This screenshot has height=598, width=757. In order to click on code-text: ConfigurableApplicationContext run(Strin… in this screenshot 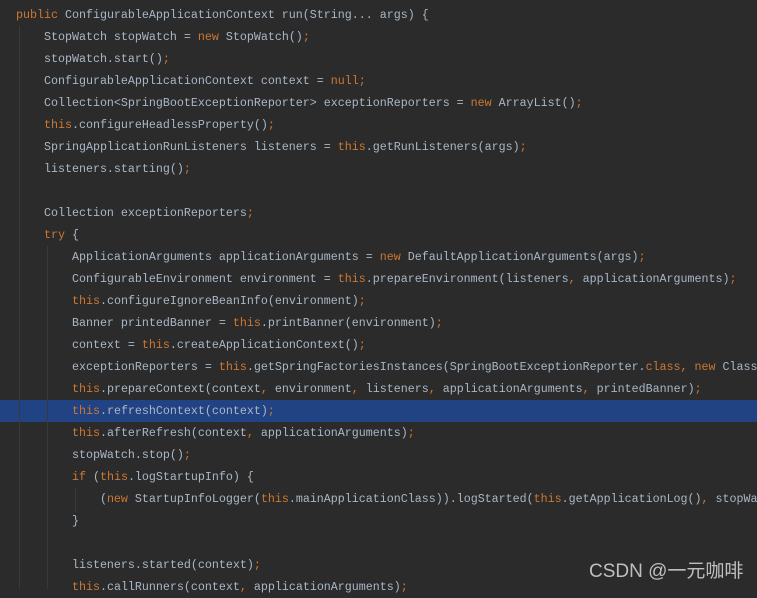, I will do `click(246, 15)`.